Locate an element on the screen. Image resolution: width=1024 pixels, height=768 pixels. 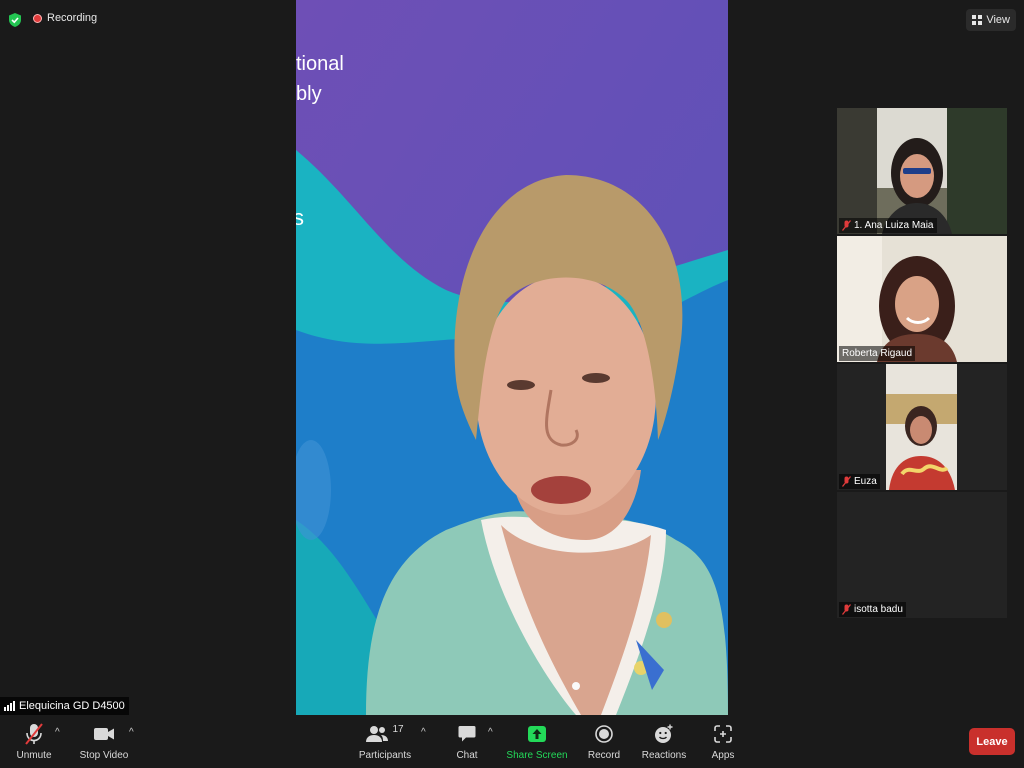
recording-label: Recording is located at coordinates (72, 18).